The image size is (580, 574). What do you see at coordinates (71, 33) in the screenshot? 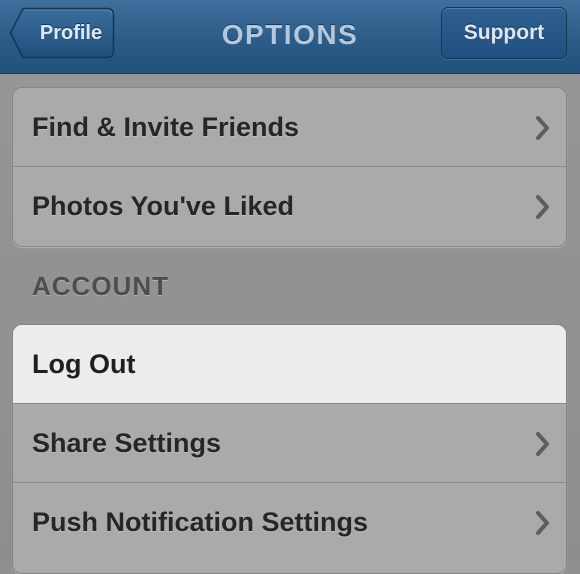
I see `back-button-label: Profile` at bounding box center [71, 33].